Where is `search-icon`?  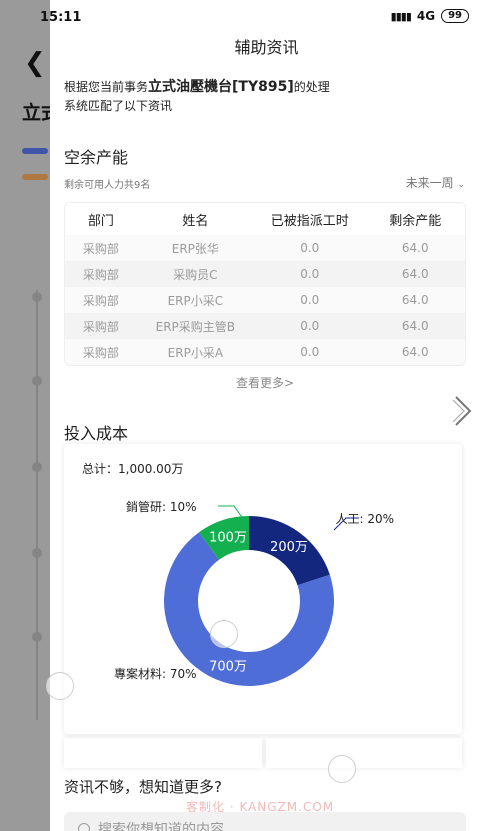 search-icon is located at coordinates (84, 827).